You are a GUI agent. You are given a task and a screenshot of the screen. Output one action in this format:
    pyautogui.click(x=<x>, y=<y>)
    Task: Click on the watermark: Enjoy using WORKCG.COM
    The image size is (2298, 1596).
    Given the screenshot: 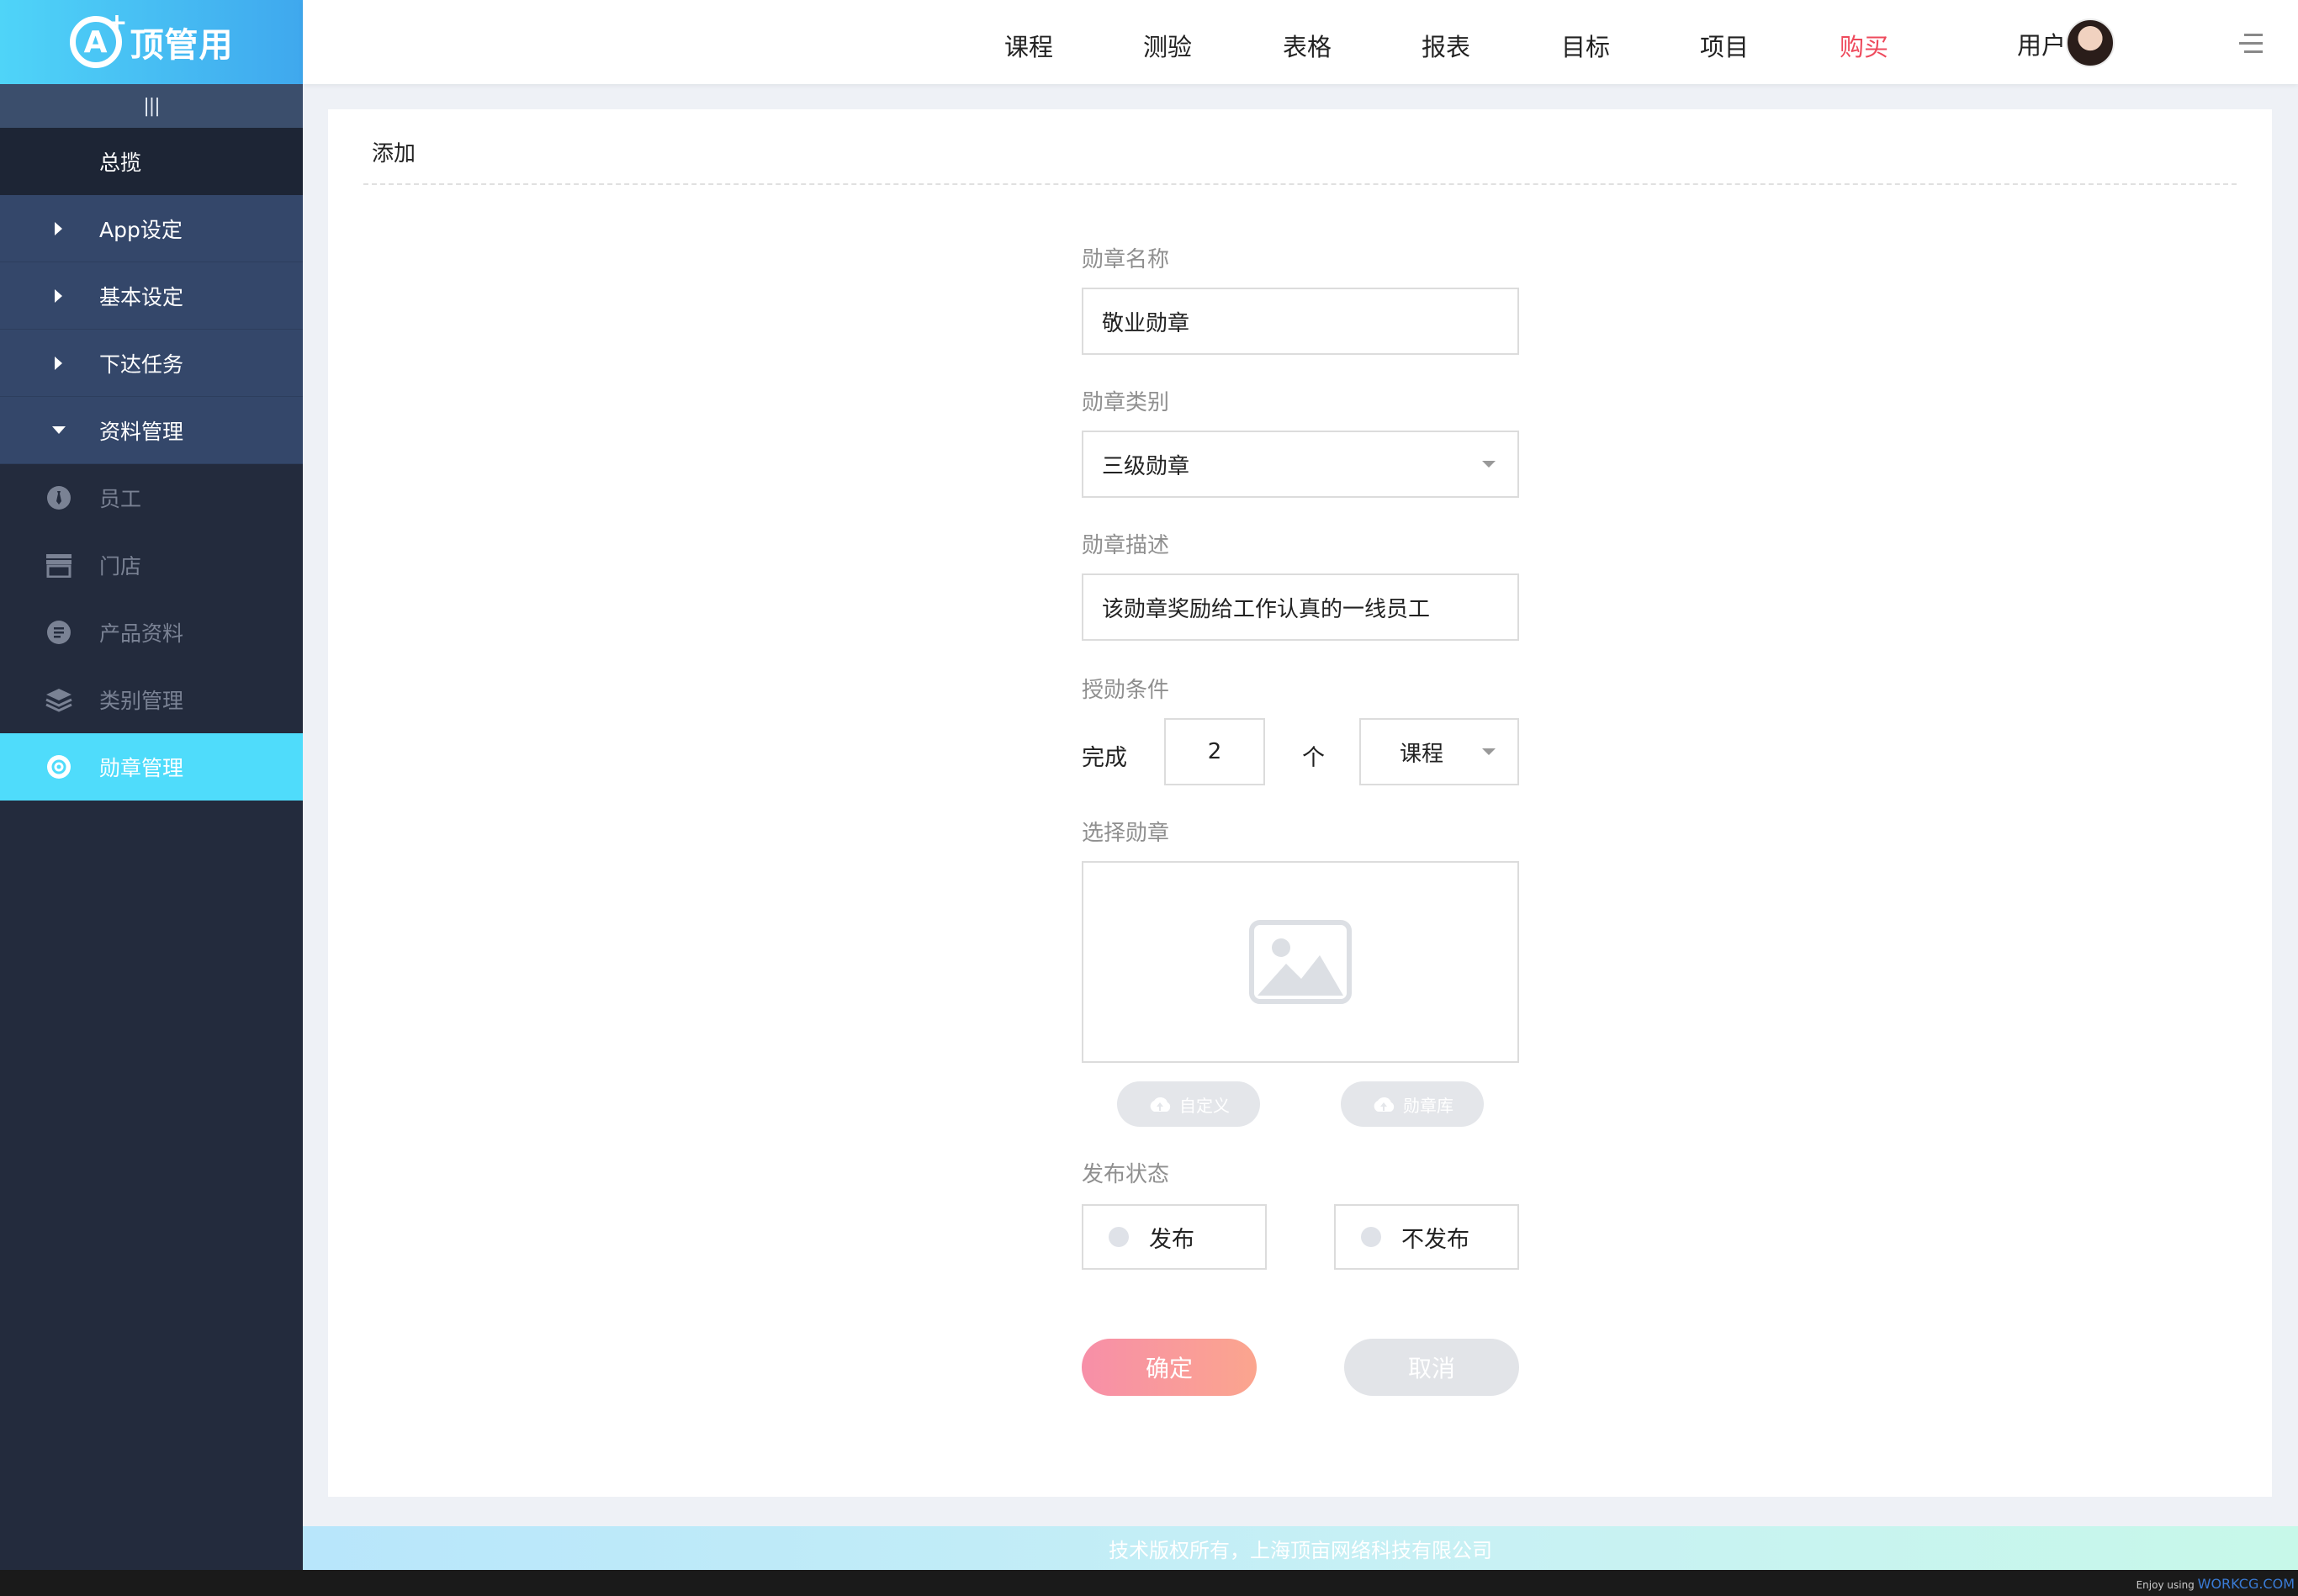 What is the action you would take?
    pyautogui.click(x=2216, y=1584)
    